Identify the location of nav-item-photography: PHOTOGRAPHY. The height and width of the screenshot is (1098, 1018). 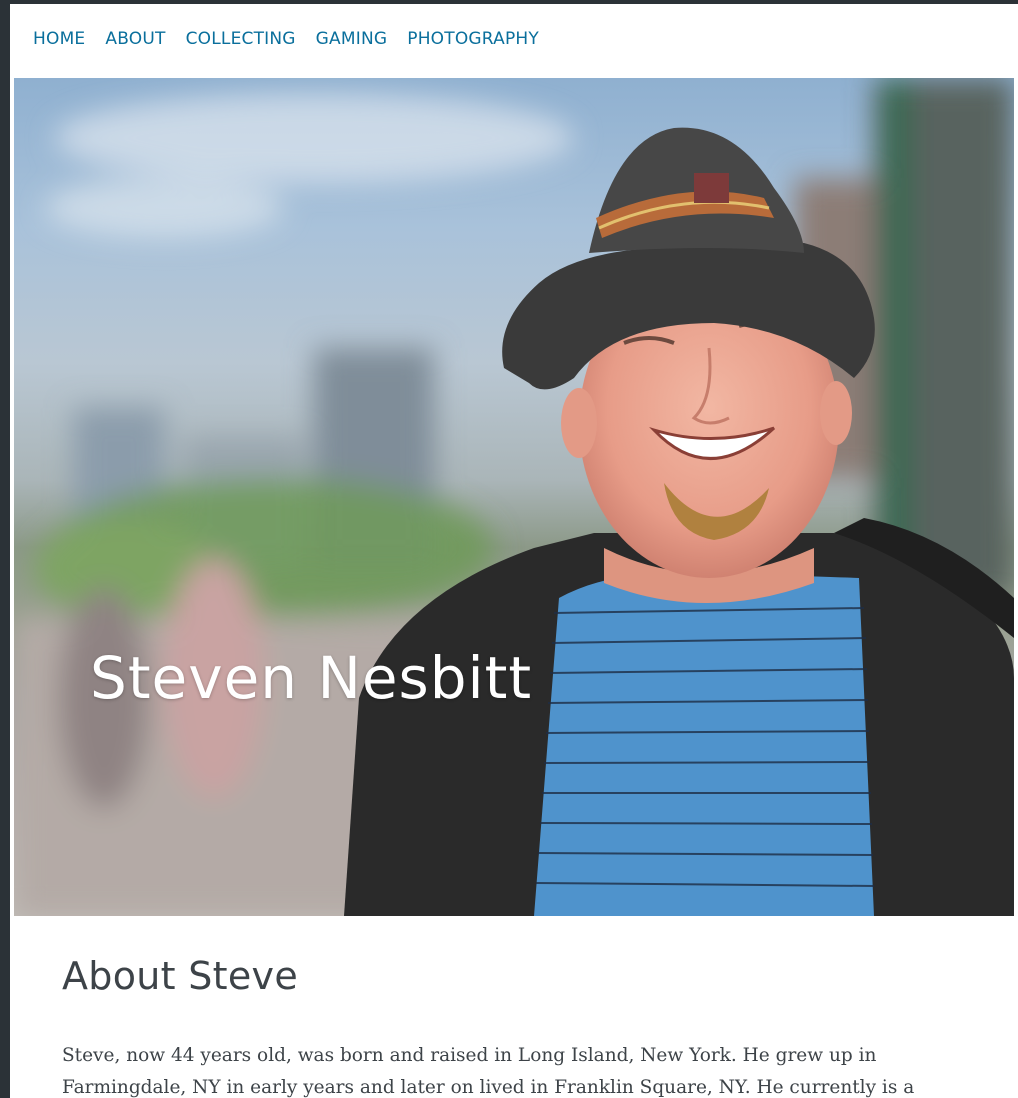
(473, 39).